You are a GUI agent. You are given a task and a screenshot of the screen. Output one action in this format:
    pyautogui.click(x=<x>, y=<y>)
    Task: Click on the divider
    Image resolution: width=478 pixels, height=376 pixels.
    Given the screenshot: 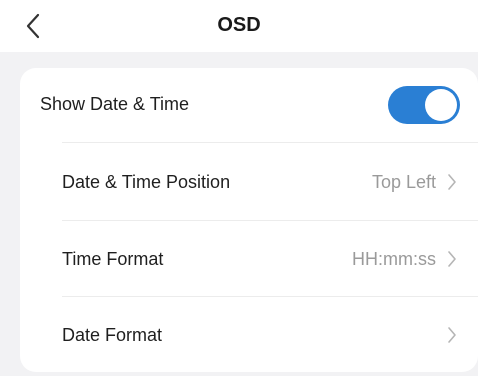 What is the action you would take?
    pyautogui.click(x=270, y=142)
    